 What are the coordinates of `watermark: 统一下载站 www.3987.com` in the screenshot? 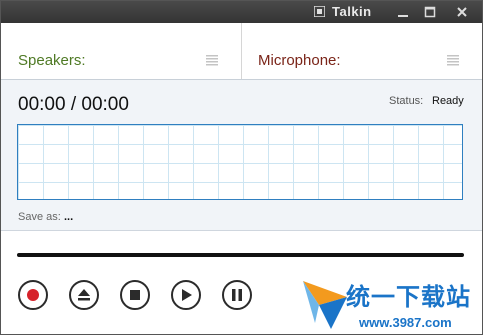 It's located at (391, 302).